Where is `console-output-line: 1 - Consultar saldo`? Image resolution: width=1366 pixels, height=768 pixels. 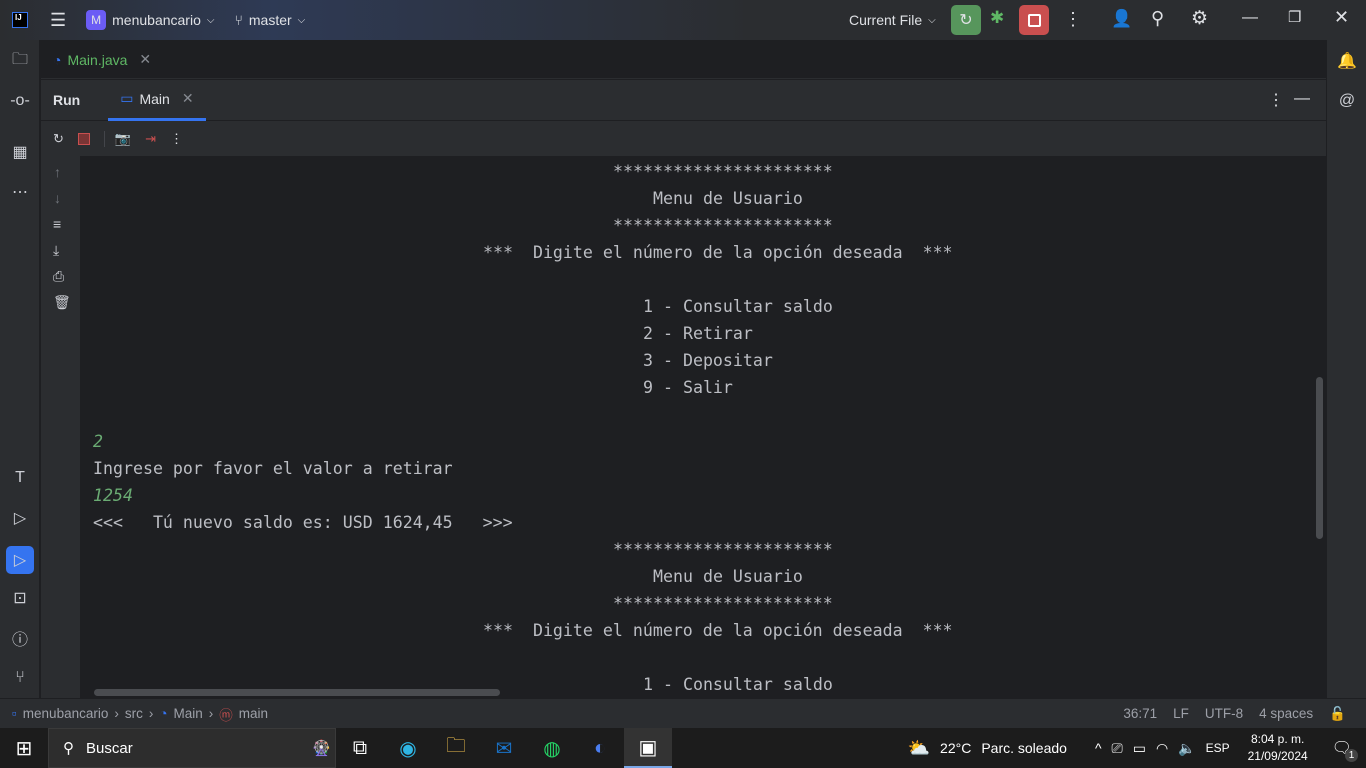
console-output-line: 1 - Consultar saldo is located at coordinates (738, 684).